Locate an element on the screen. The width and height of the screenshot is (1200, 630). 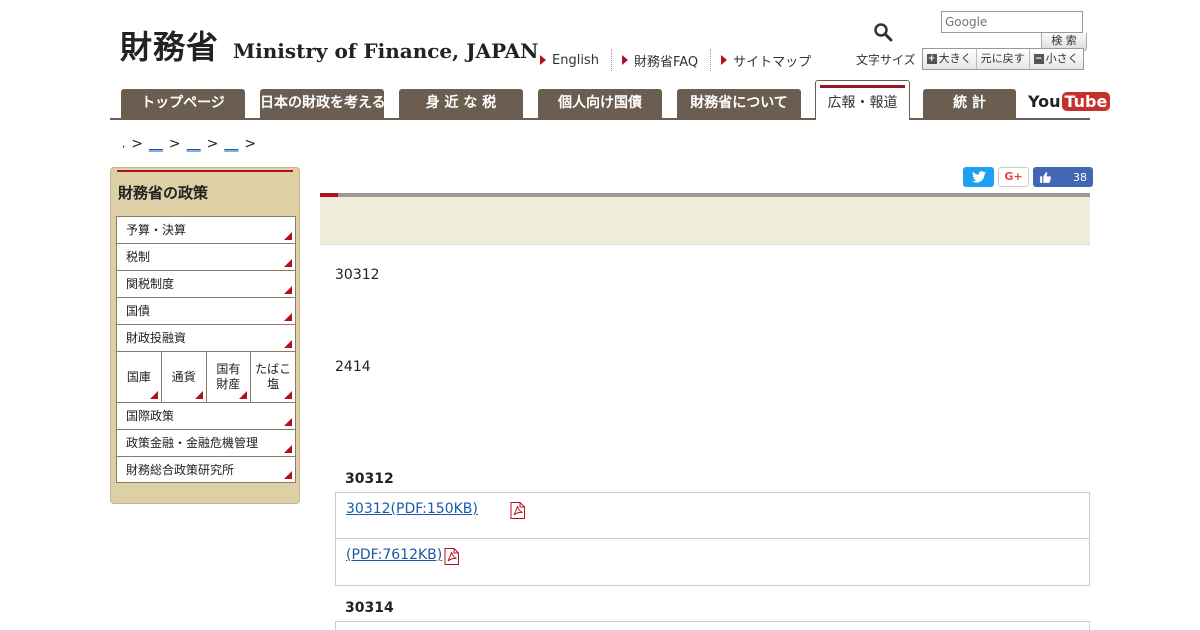
file-list: 30312(PDF:150KB) (PDF:7612KB) is located at coordinates (712, 539).